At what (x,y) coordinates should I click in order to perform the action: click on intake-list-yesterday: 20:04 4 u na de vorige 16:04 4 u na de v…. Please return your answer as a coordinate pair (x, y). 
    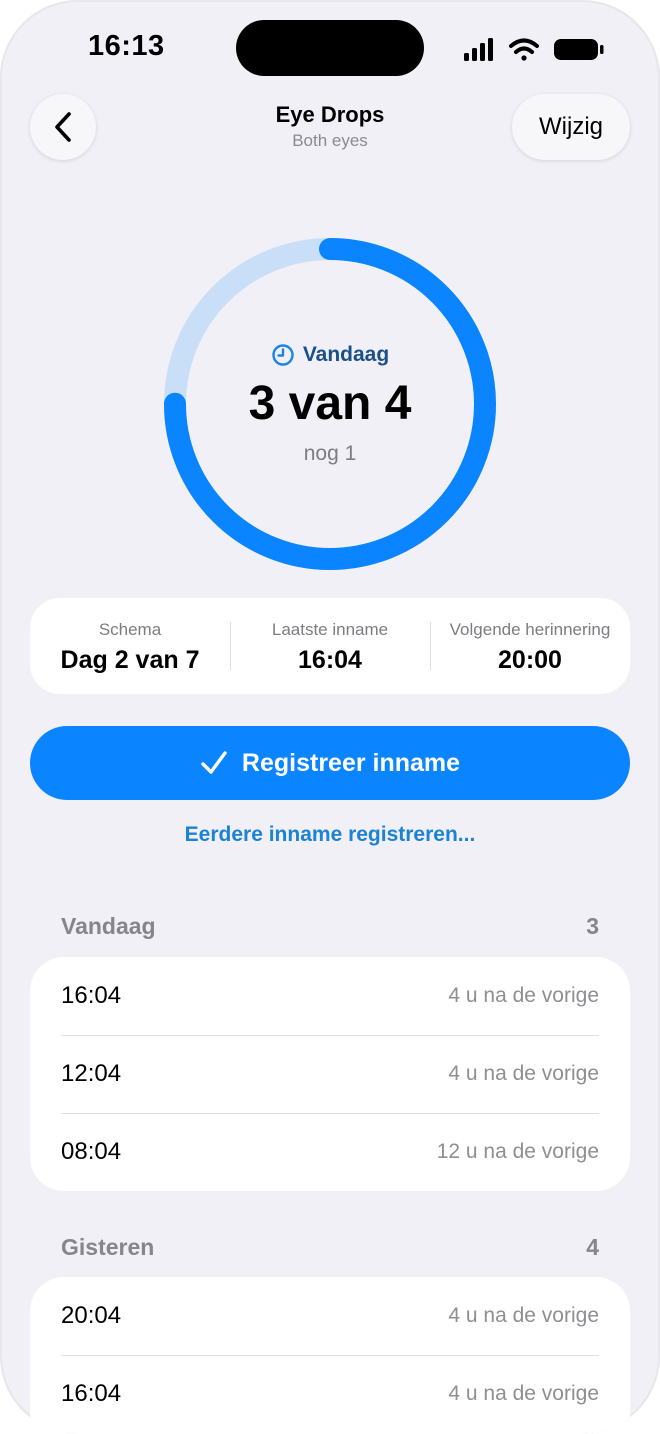
    Looking at the image, I should click on (330, 1355).